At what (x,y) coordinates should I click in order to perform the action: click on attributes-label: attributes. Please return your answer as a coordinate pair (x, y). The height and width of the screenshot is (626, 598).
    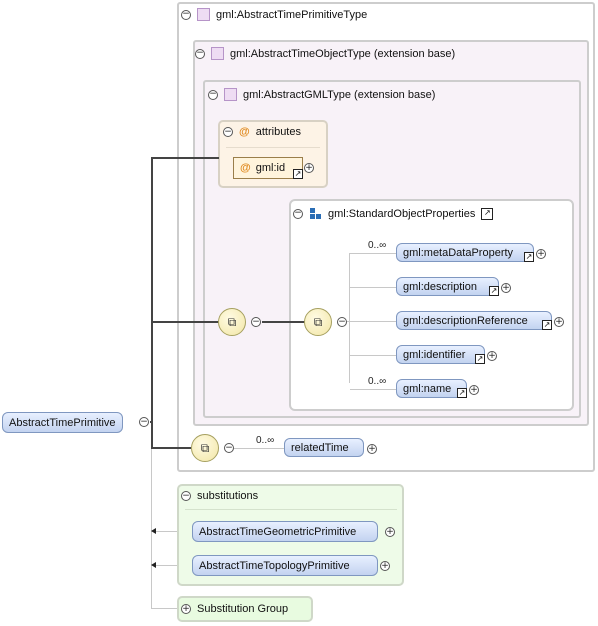
    Looking at the image, I should click on (278, 132).